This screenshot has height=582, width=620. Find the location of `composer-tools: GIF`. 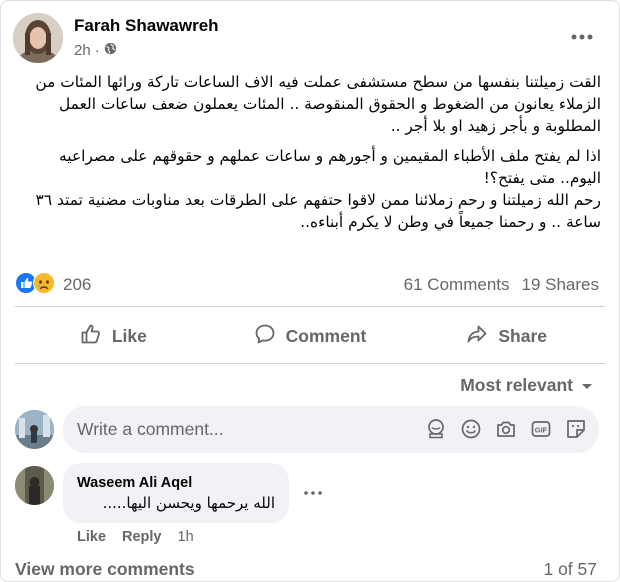

composer-tools: GIF is located at coordinates (506, 429).